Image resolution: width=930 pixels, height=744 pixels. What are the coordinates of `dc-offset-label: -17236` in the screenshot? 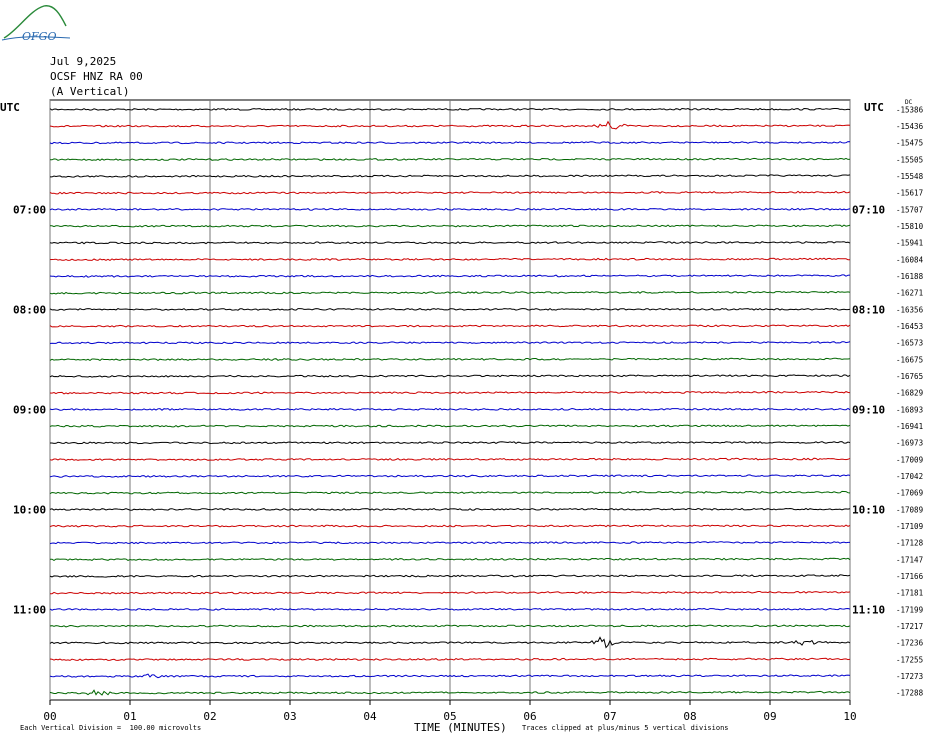 It's located at (910, 643).